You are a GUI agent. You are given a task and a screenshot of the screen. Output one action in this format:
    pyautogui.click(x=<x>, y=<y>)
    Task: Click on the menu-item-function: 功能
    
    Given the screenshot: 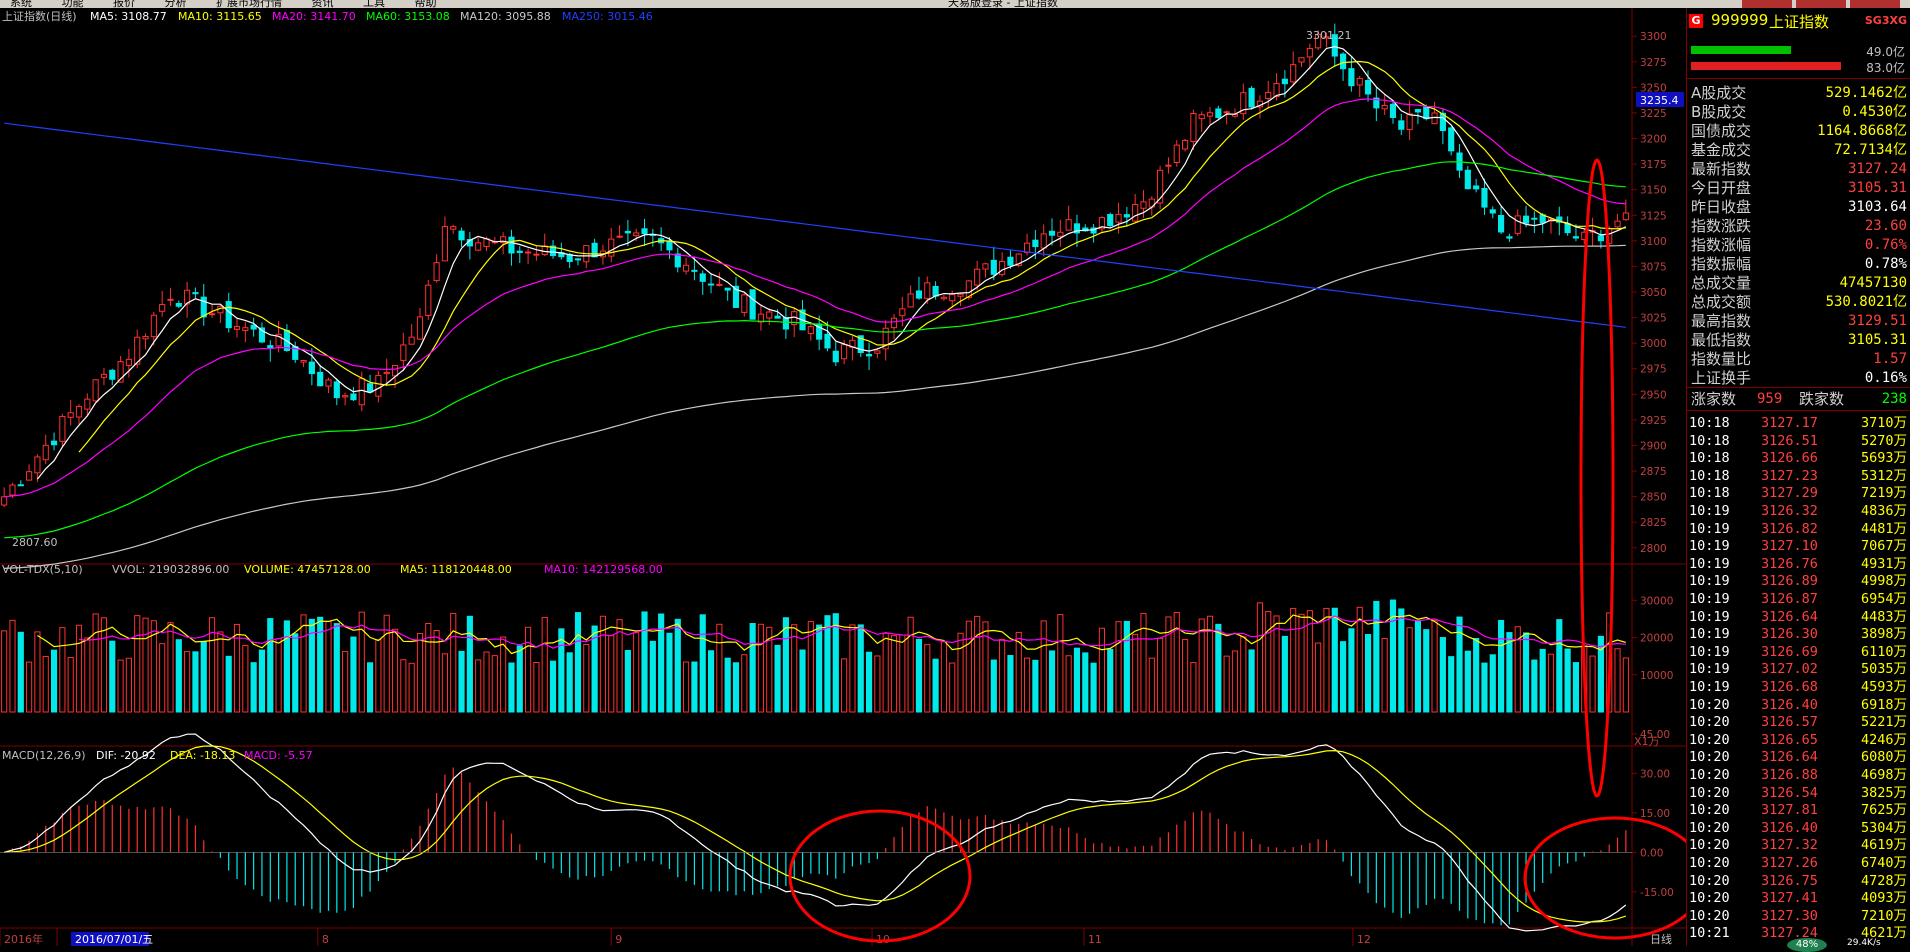 What is the action you would take?
    pyautogui.click(x=73, y=4)
    